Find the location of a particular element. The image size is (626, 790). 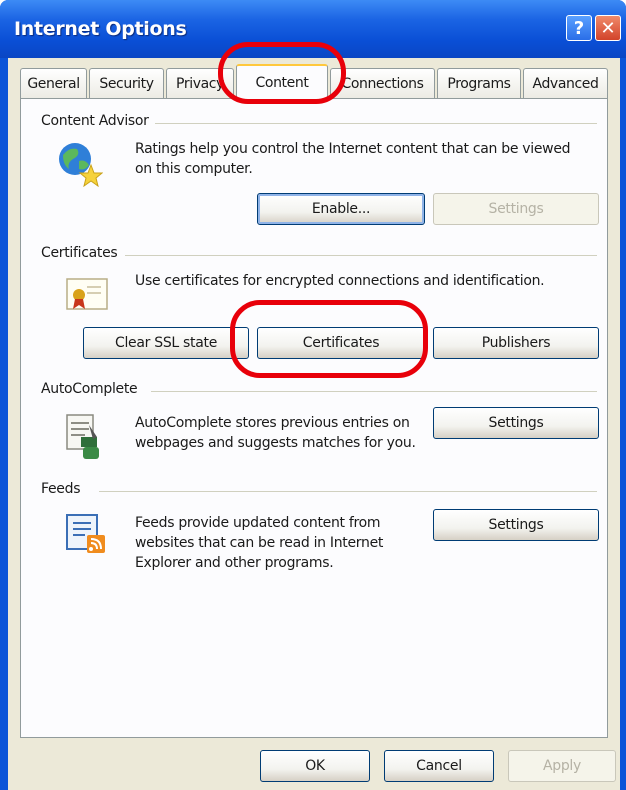

help-icon: ? is located at coordinates (579, 28).